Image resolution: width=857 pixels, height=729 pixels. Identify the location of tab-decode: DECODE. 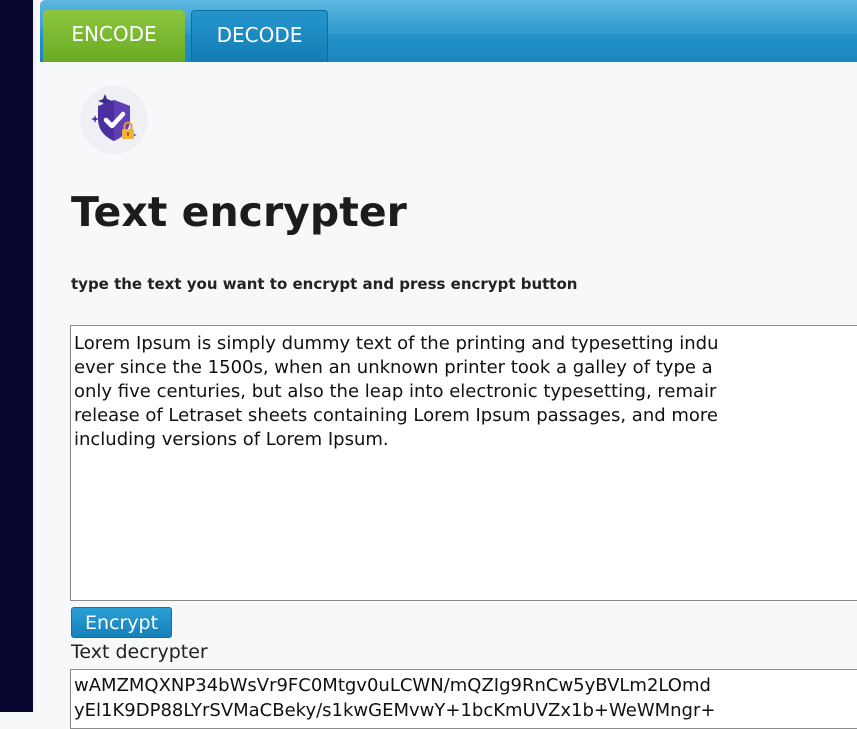
(259, 36).